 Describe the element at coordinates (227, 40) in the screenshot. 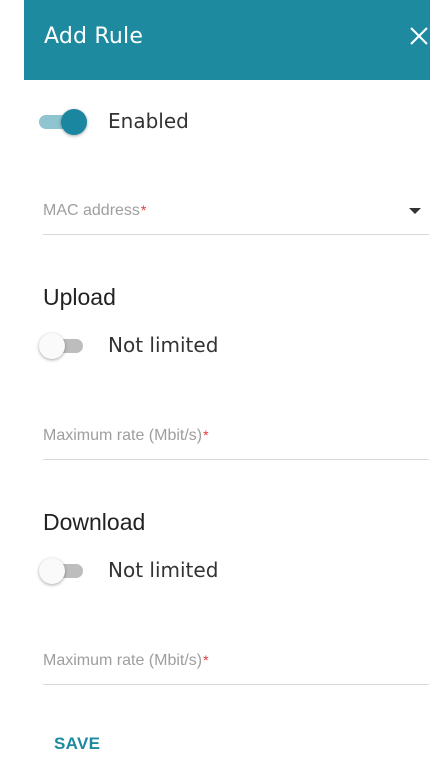

I see `dialog-header: Add Rule` at that location.